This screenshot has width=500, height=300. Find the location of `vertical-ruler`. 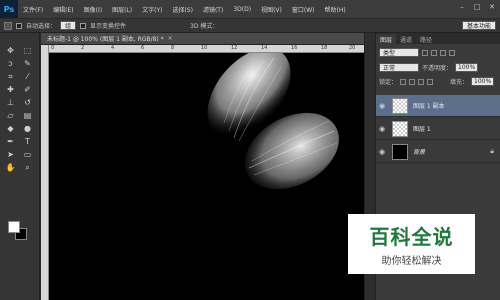

vertical-ruler is located at coordinates (45, 172).